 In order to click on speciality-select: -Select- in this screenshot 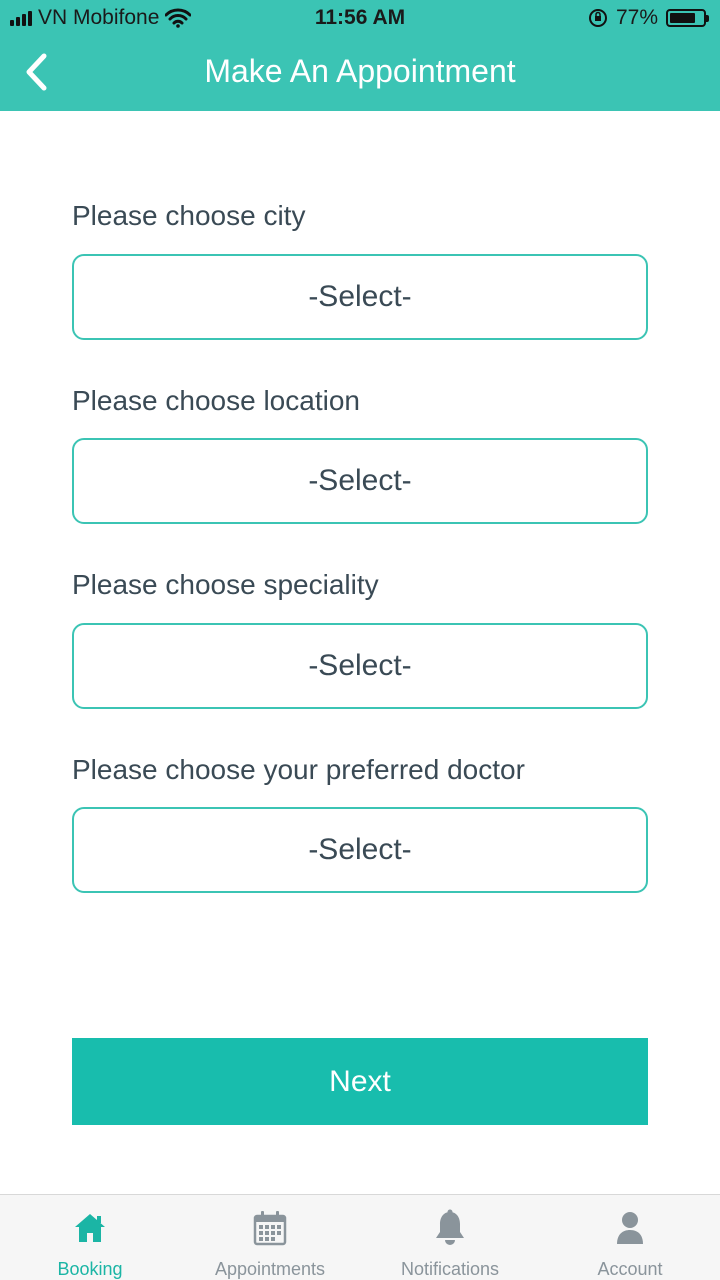, I will do `click(360, 666)`.